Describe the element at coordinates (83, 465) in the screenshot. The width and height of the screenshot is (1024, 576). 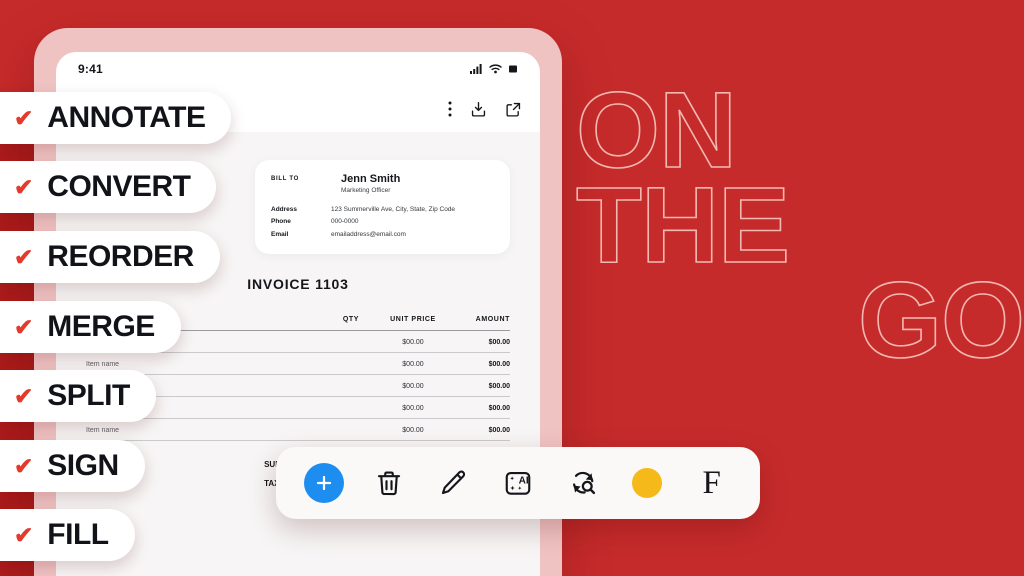
I see `feature-label: SIGN` at that location.